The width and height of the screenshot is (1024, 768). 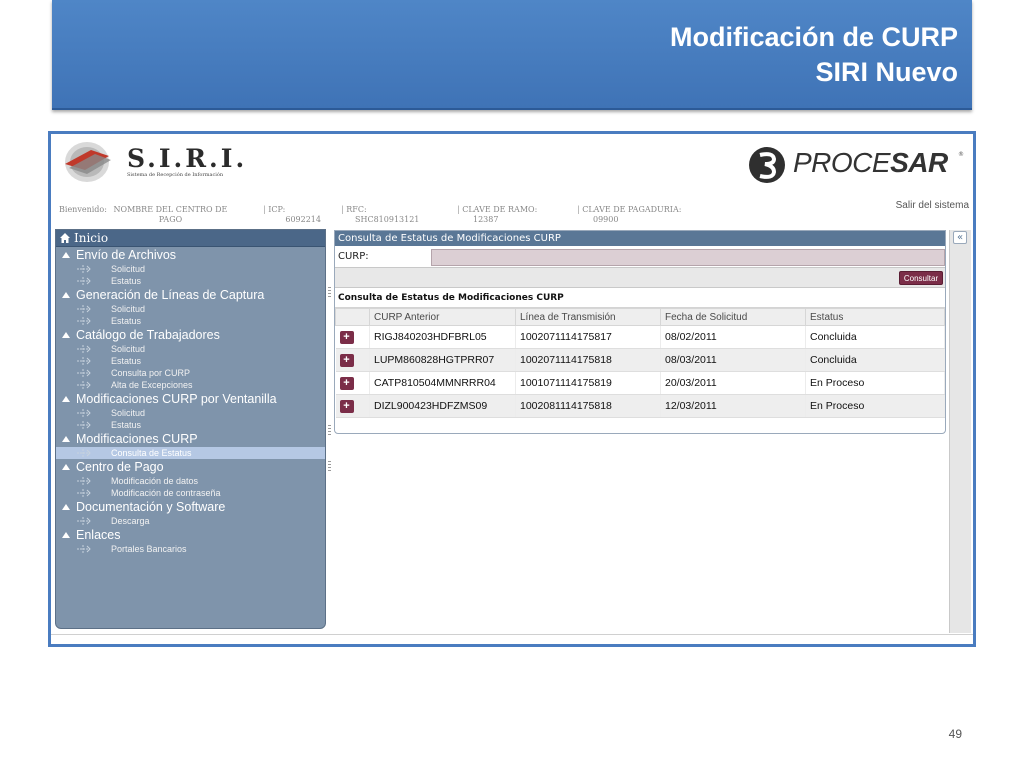 I want to click on collapse-panel-button: «, so click(x=960, y=237).